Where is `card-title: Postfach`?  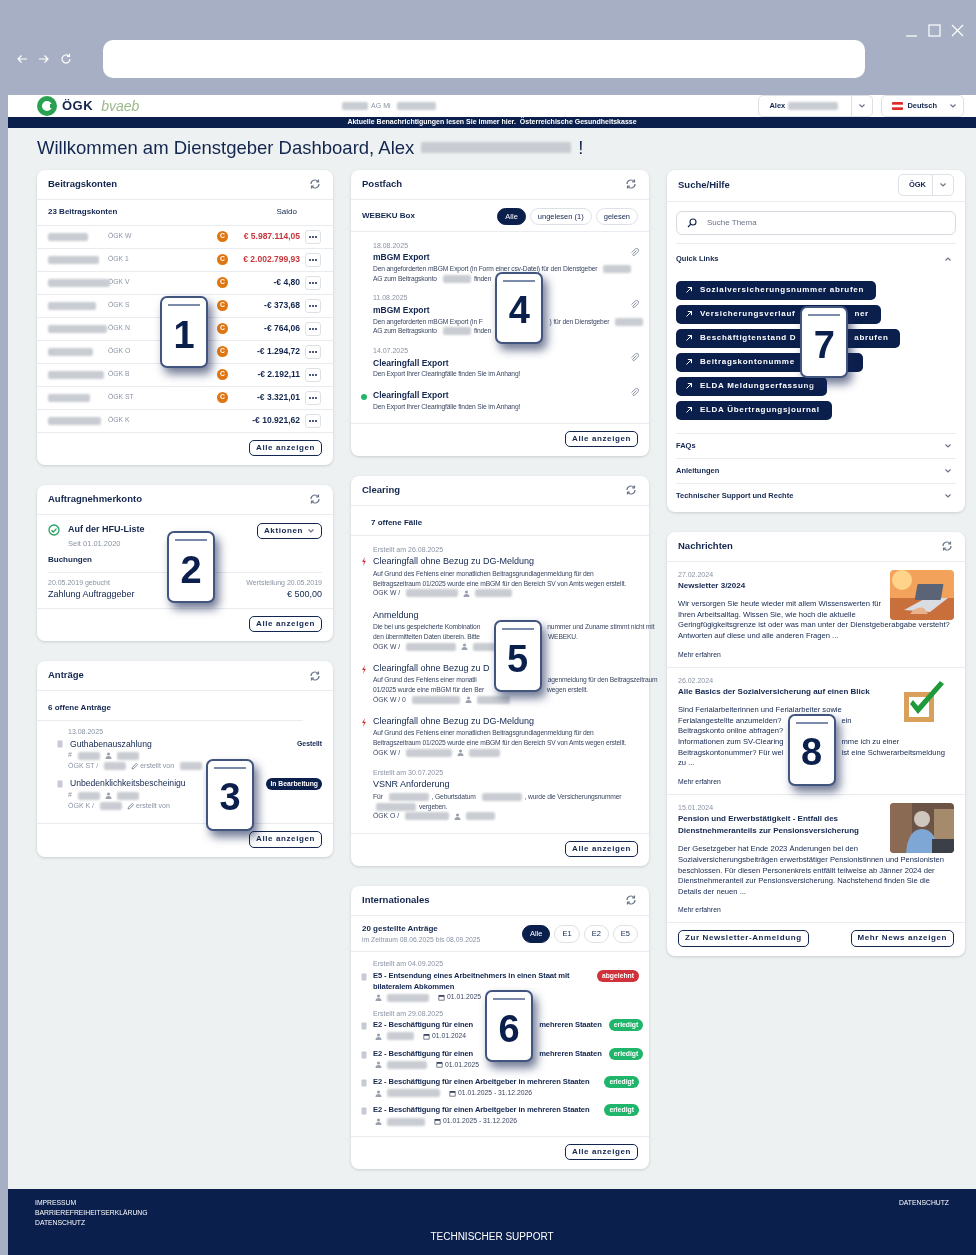
card-title: Postfach is located at coordinates (382, 183).